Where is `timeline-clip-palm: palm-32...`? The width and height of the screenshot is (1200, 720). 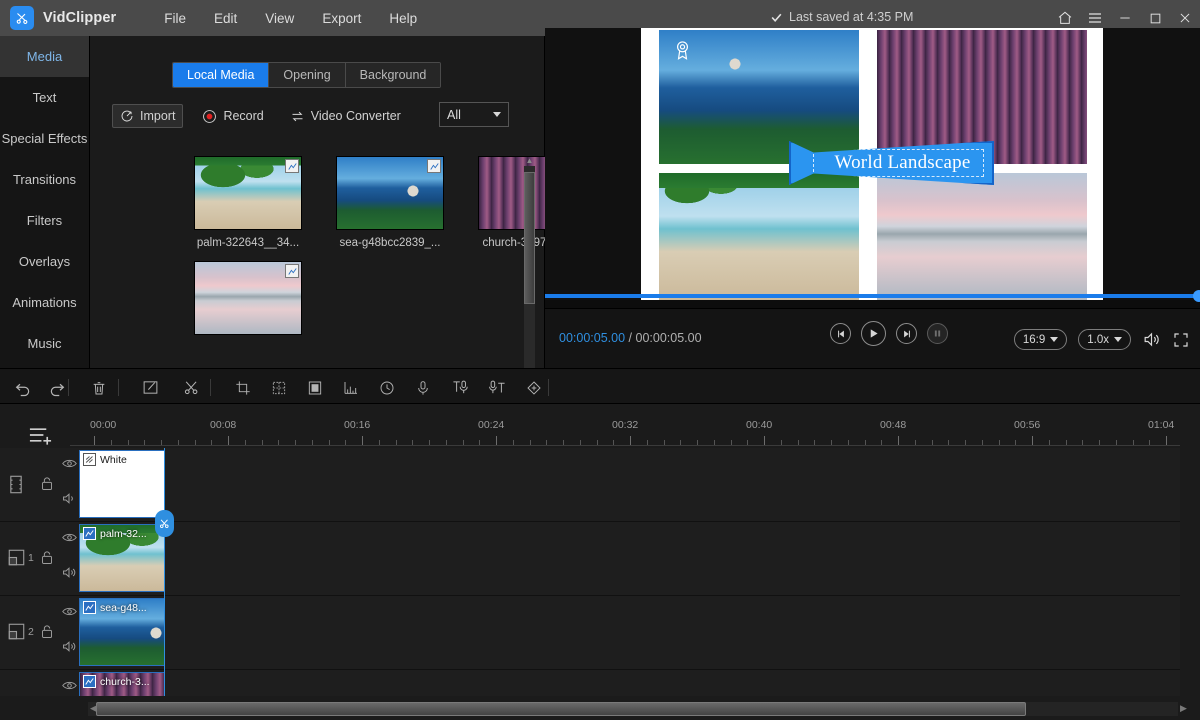 timeline-clip-palm: palm-32... is located at coordinates (122, 558).